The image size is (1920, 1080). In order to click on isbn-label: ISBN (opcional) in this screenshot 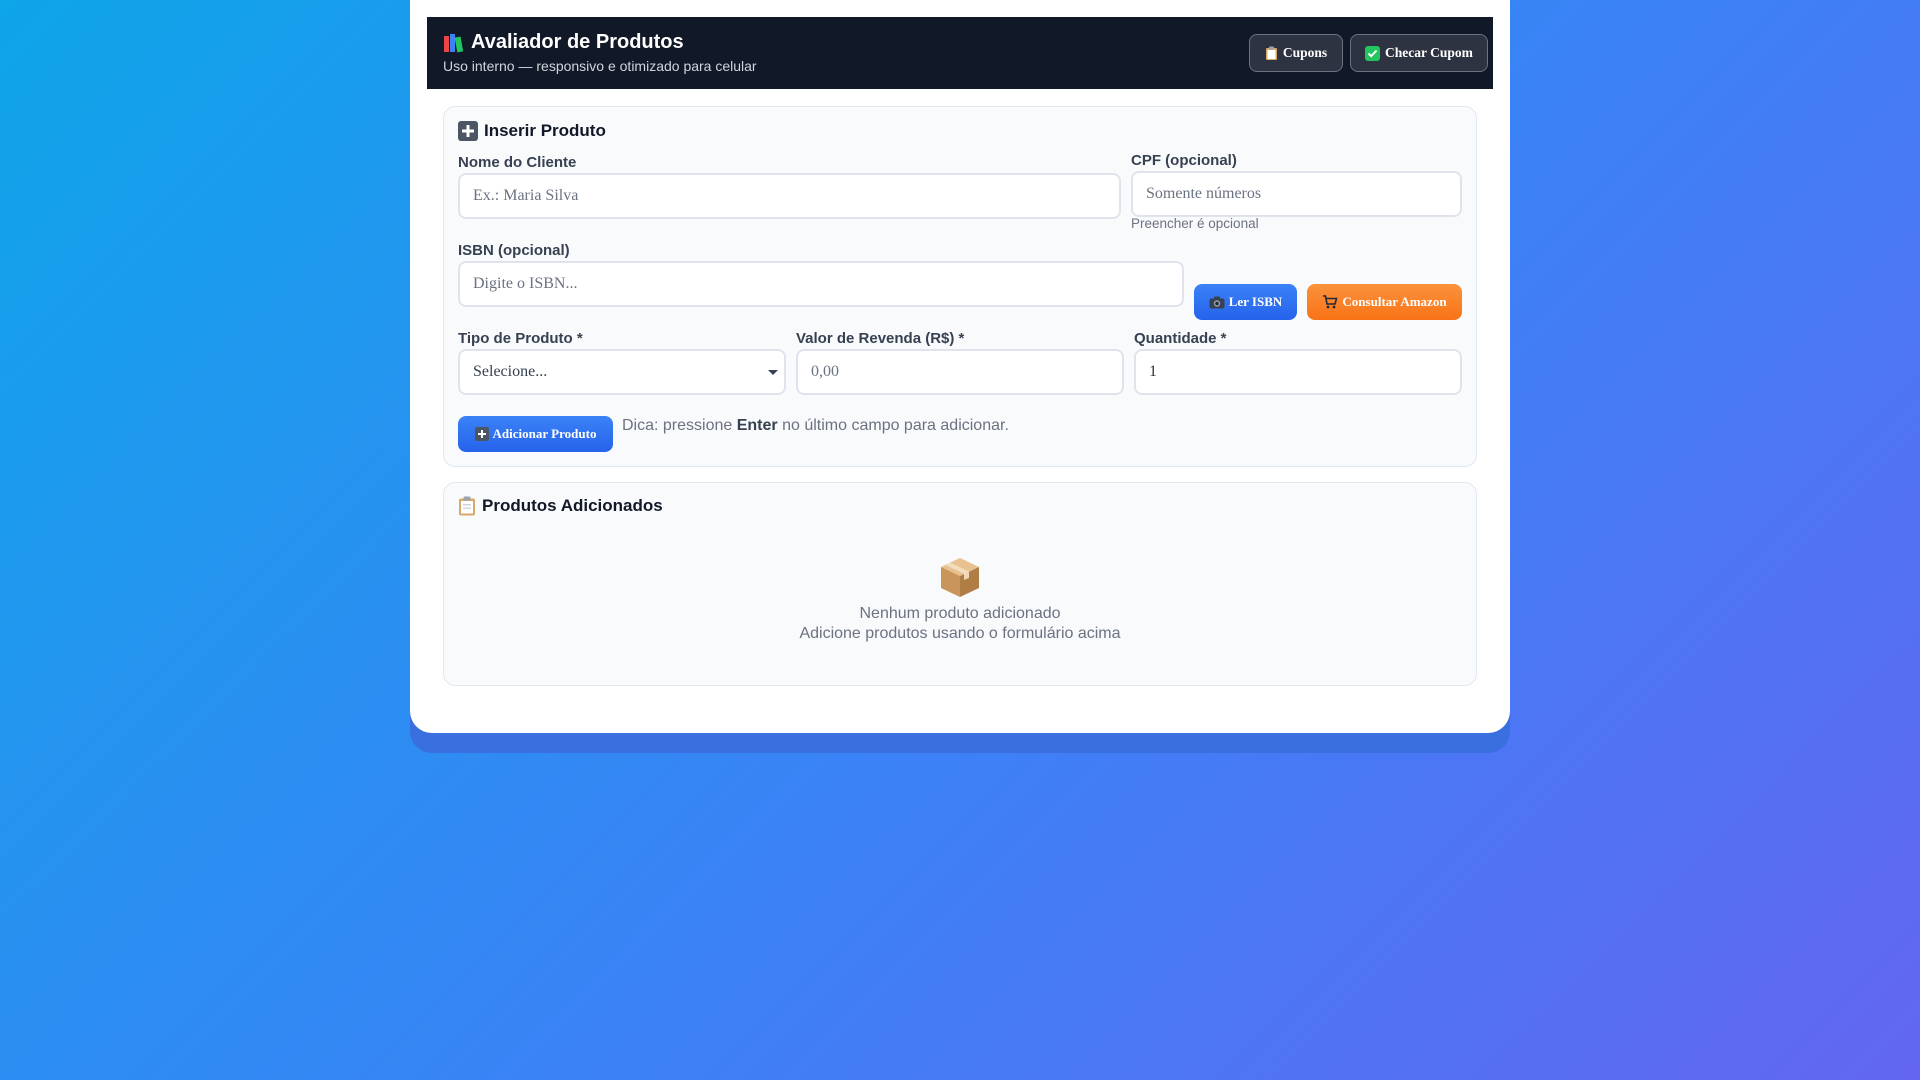, I will do `click(514, 250)`.